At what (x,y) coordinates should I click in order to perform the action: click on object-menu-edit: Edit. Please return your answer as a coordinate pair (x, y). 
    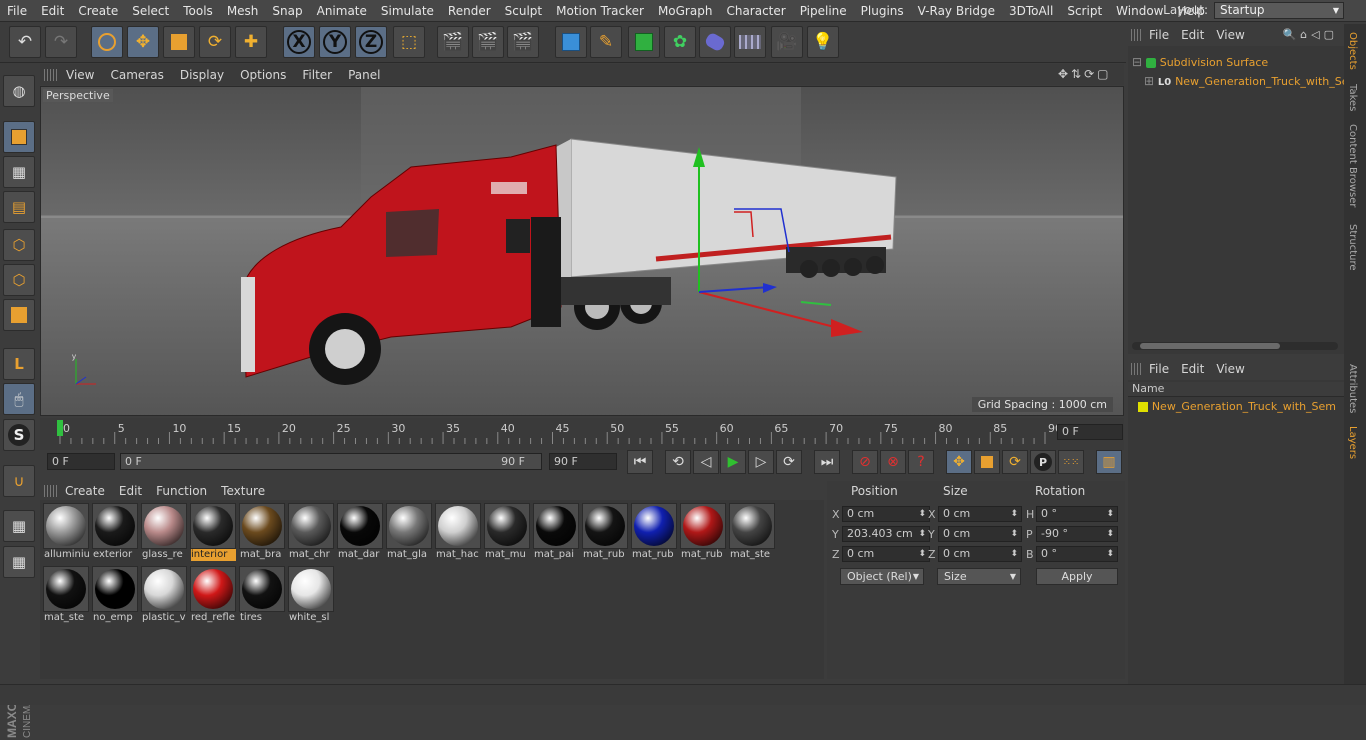
    Looking at the image, I should click on (1192, 35).